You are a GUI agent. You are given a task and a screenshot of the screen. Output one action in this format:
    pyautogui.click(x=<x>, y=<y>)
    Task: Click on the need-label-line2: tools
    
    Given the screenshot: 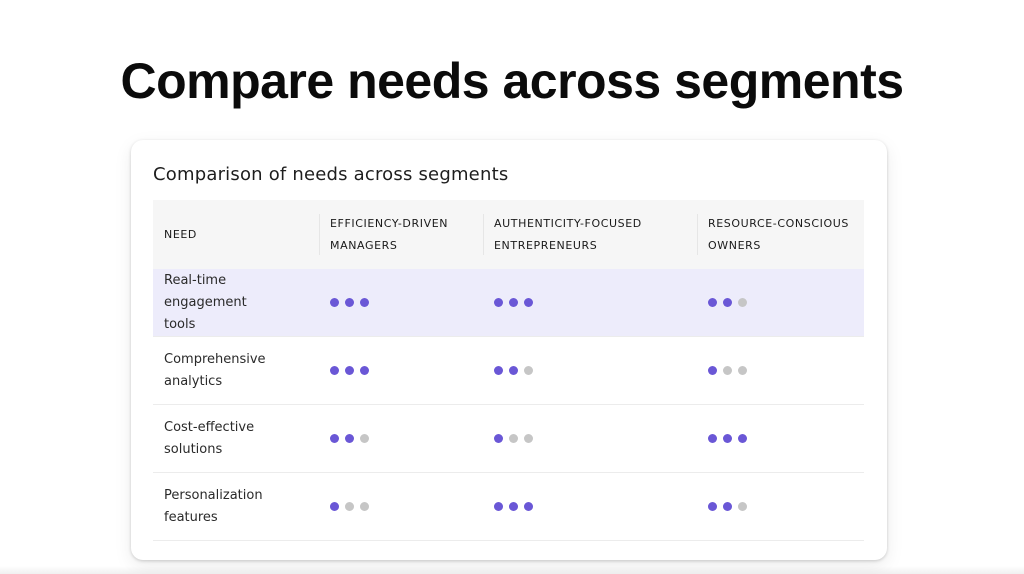 What is the action you would take?
    pyautogui.click(x=180, y=324)
    